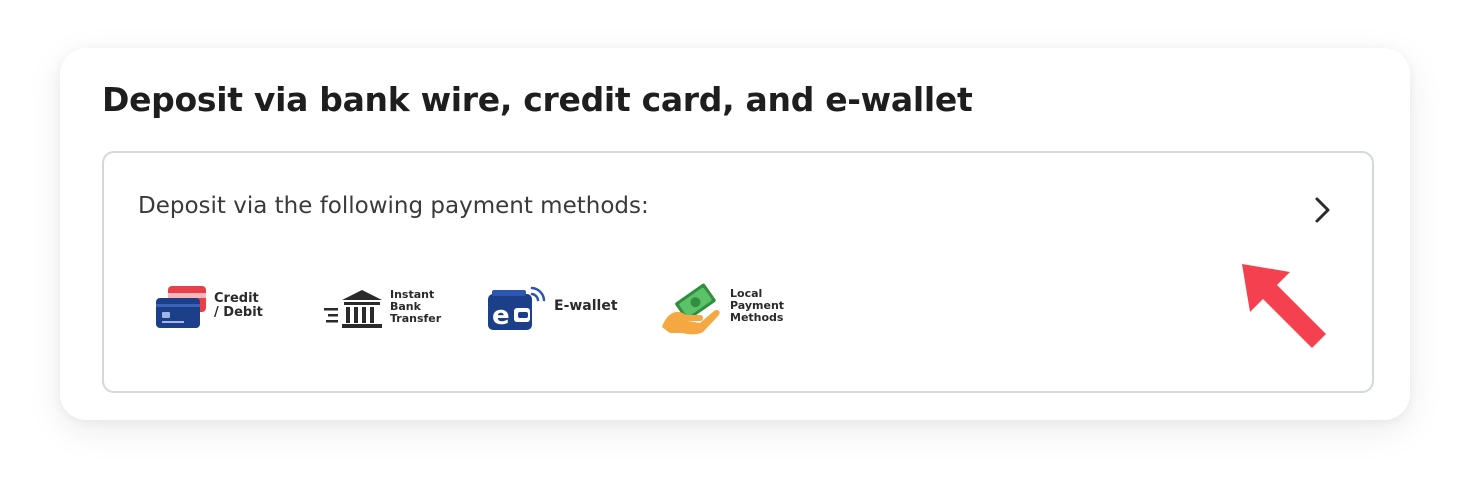 The width and height of the screenshot is (1470, 492). What do you see at coordinates (517, 308) in the screenshot?
I see `ewallet-icon: e` at bounding box center [517, 308].